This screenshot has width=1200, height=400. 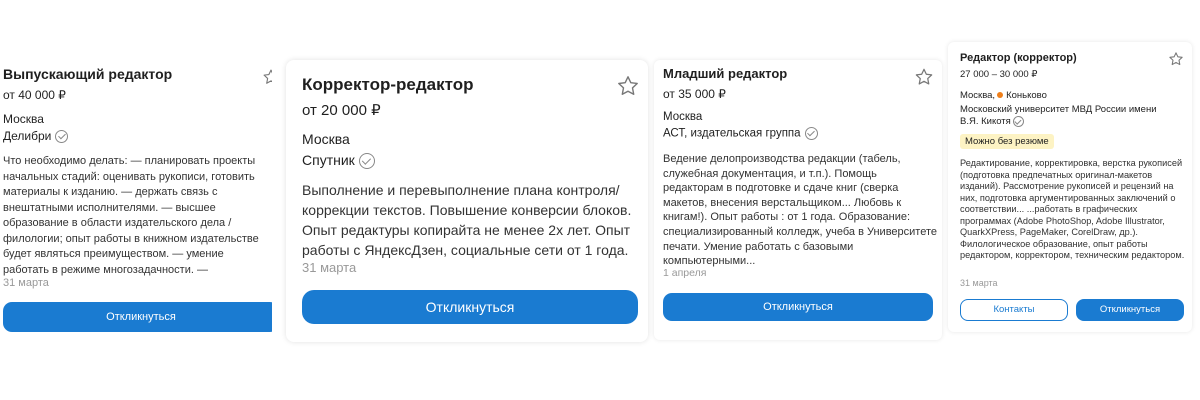 What do you see at coordinates (27, 136) in the screenshot?
I see `company-name: Делибри` at bounding box center [27, 136].